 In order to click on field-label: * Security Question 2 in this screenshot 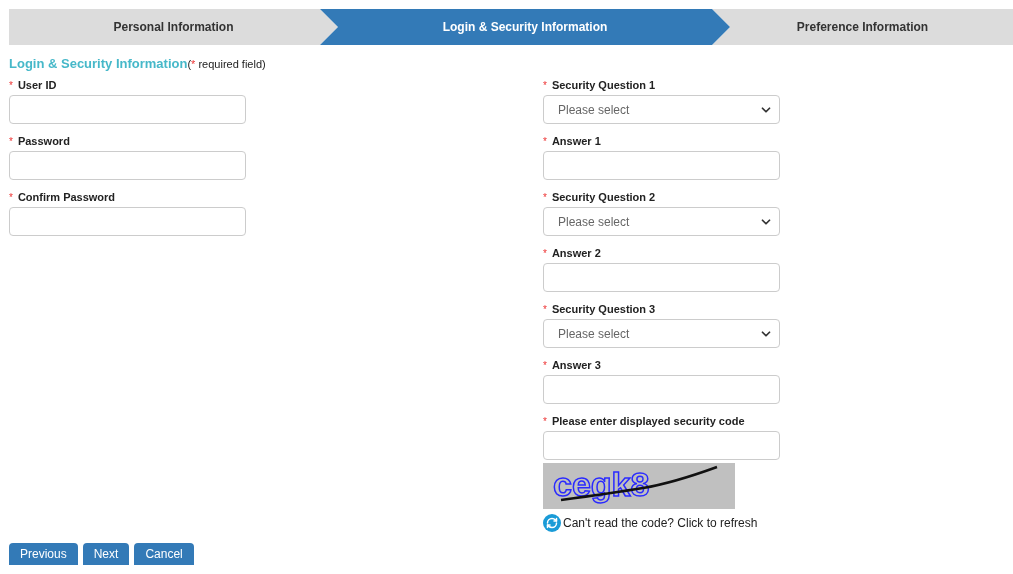, I will do `click(600, 197)`.